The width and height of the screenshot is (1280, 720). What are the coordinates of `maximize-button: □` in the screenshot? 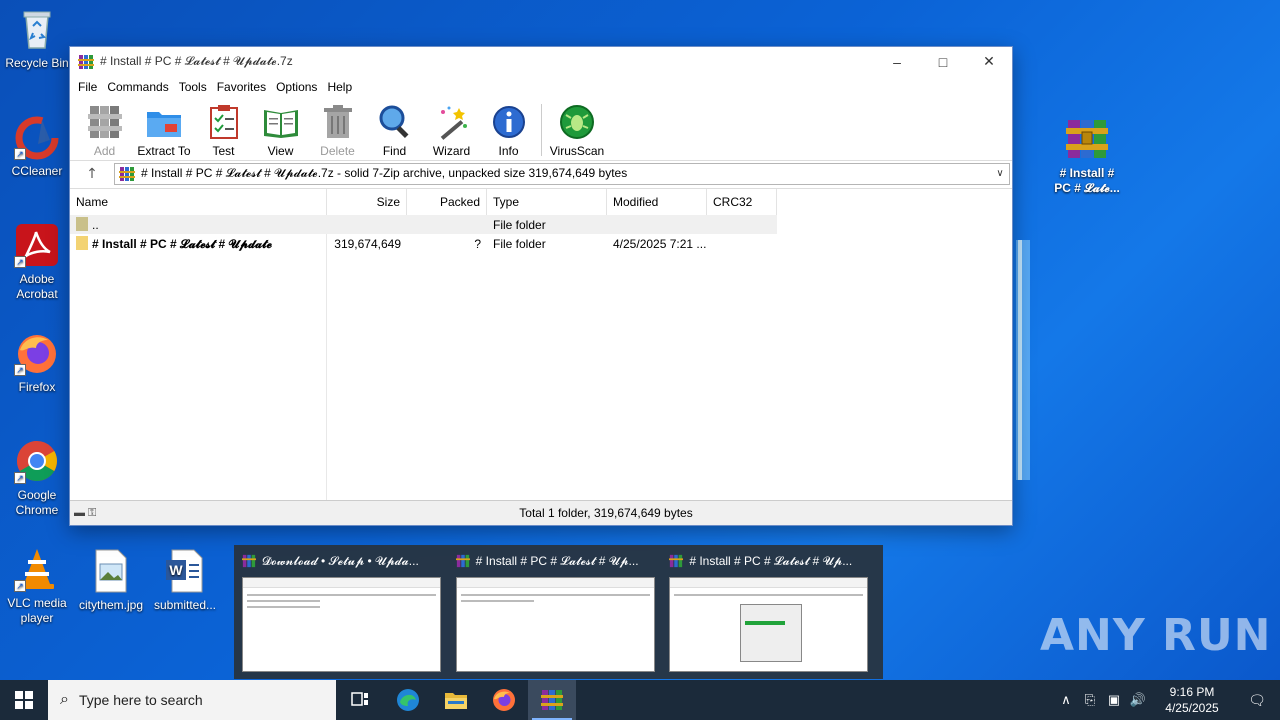 It's located at (943, 61).